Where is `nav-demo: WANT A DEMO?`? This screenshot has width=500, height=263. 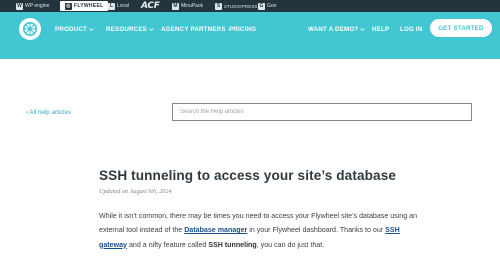 nav-demo: WANT A DEMO? is located at coordinates (337, 29).